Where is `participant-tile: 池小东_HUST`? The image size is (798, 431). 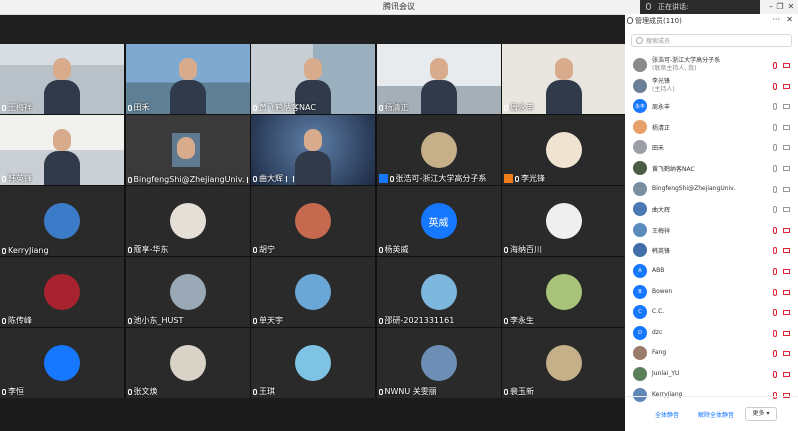
participant-tile: 池小东_HUST is located at coordinates (187, 292).